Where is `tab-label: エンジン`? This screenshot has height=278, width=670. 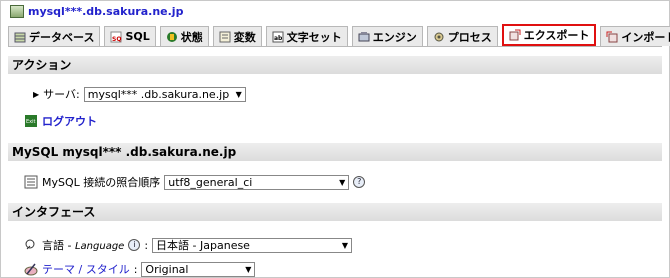
tab-label: エンジン is located at coordinates (394, 37).